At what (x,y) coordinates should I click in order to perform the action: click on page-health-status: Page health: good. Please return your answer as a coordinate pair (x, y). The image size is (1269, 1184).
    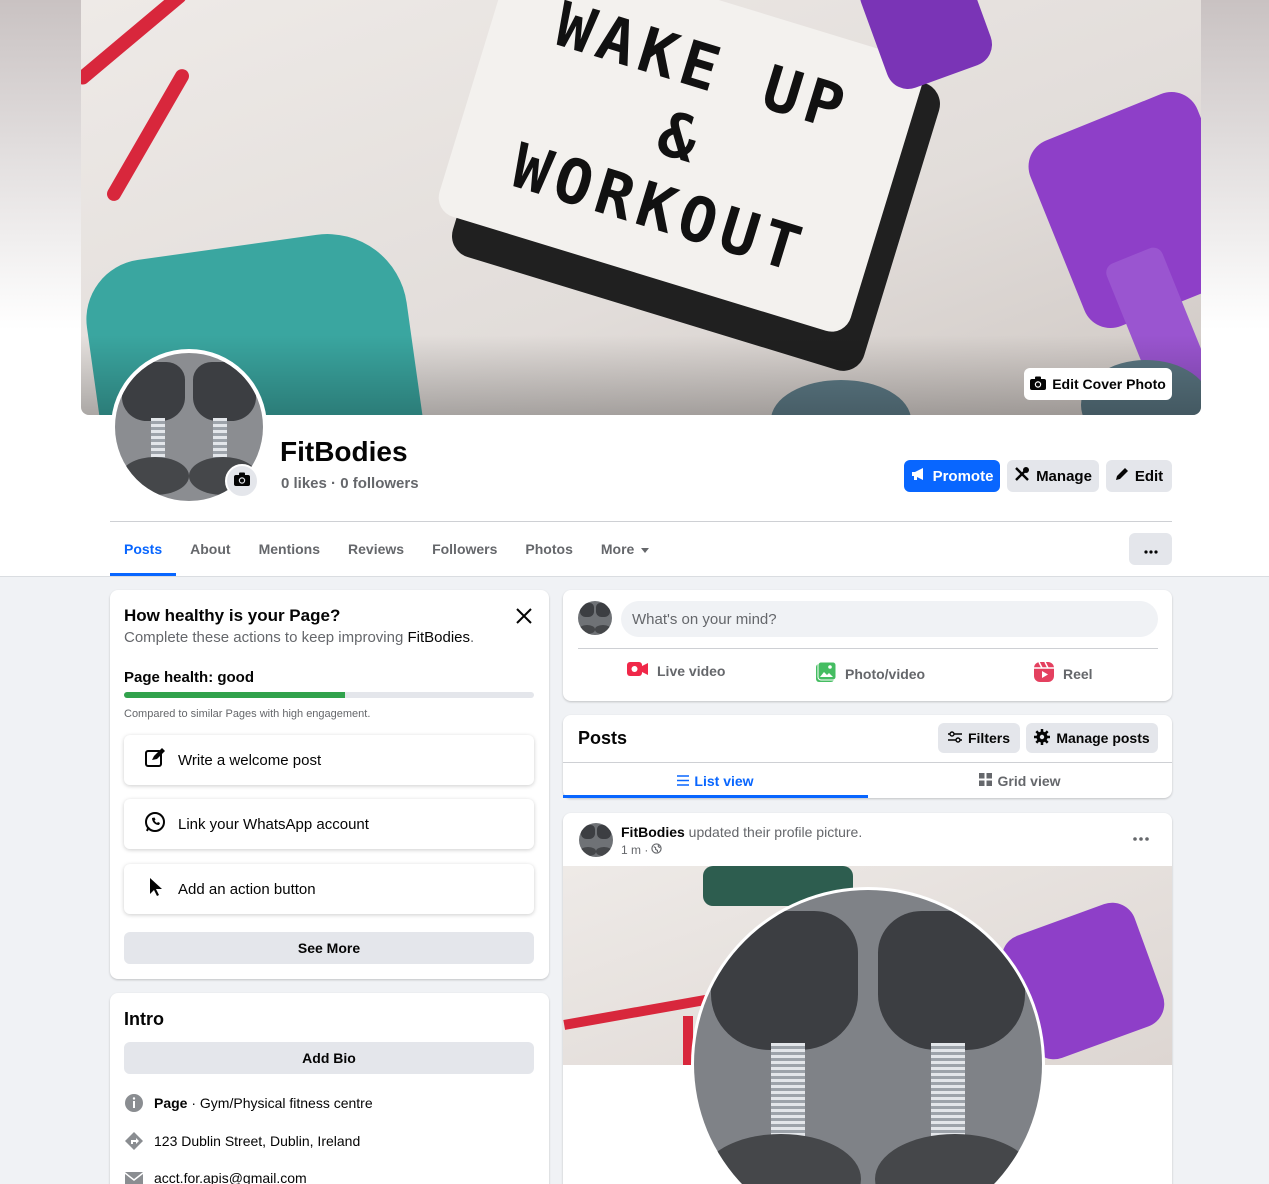
    Looking at the image, I should click on (189, 677).